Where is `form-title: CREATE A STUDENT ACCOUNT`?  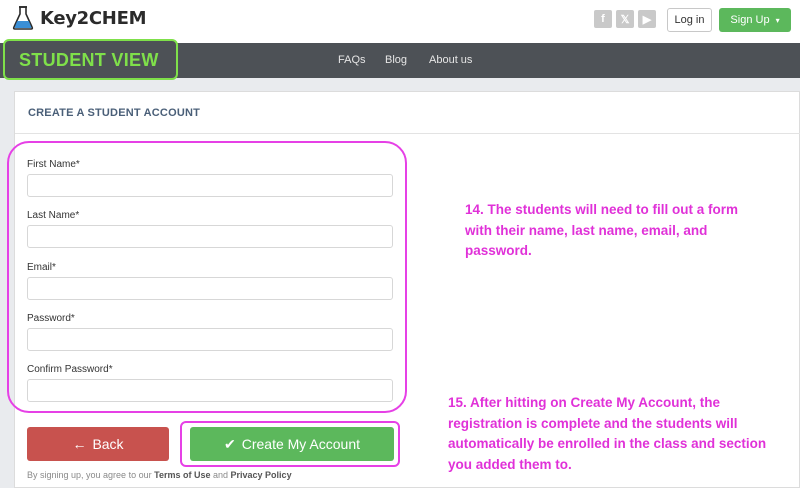
form-title: CREATE A STUDENT ACCOUNT is located at coordinates (114, 113).